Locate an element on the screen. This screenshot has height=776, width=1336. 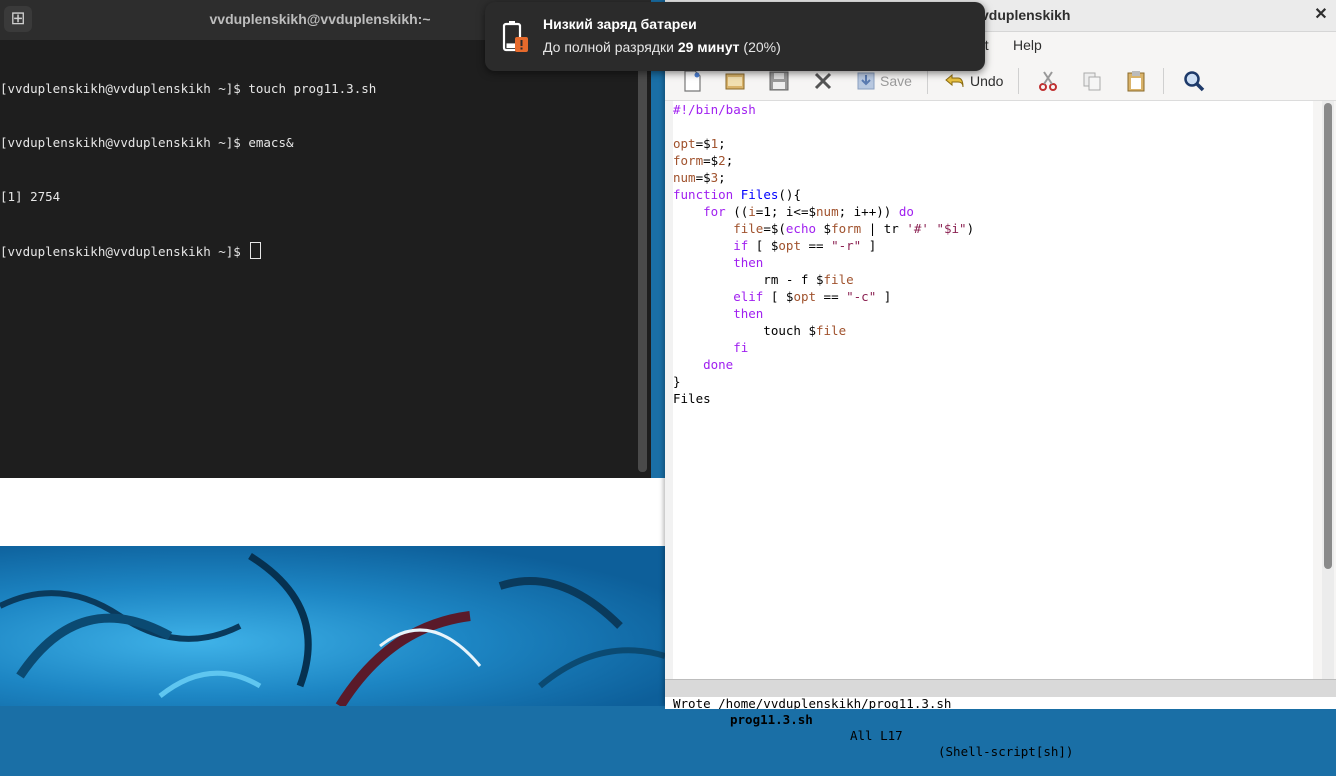
code-line: touch $file is located at coordinates (760, 330).